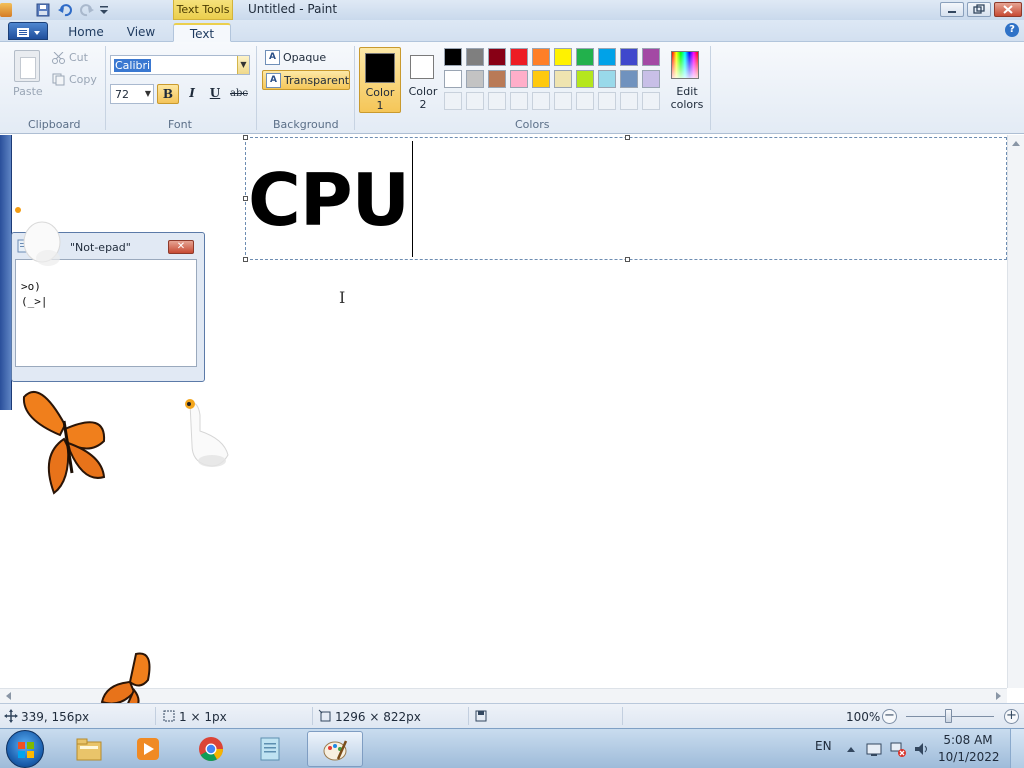  Describe the element at coordinates (86, 32) in the screenshot. I see `tab-home: Home` at that location.